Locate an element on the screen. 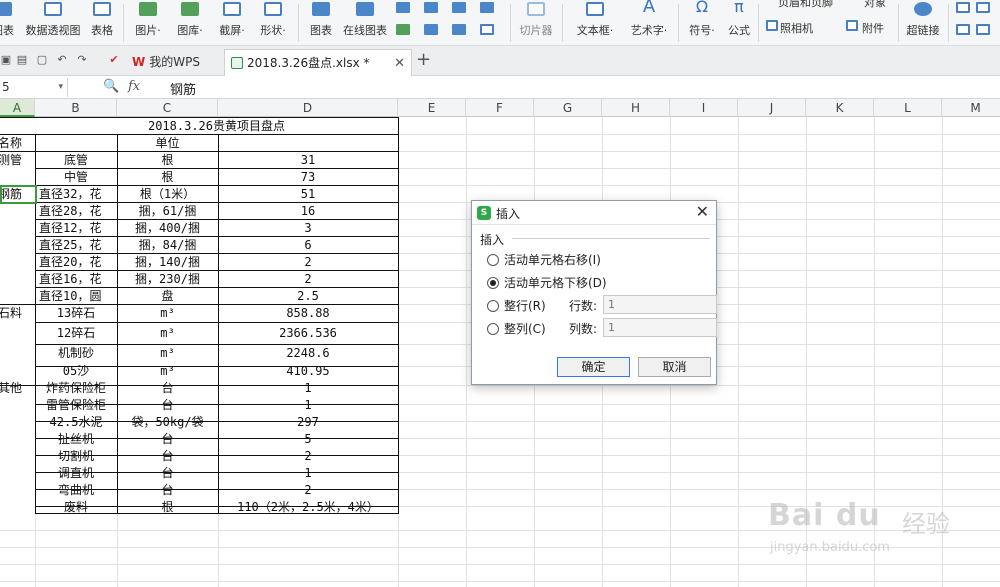  cell-d7: 3 is located at coordinates (308, 228).